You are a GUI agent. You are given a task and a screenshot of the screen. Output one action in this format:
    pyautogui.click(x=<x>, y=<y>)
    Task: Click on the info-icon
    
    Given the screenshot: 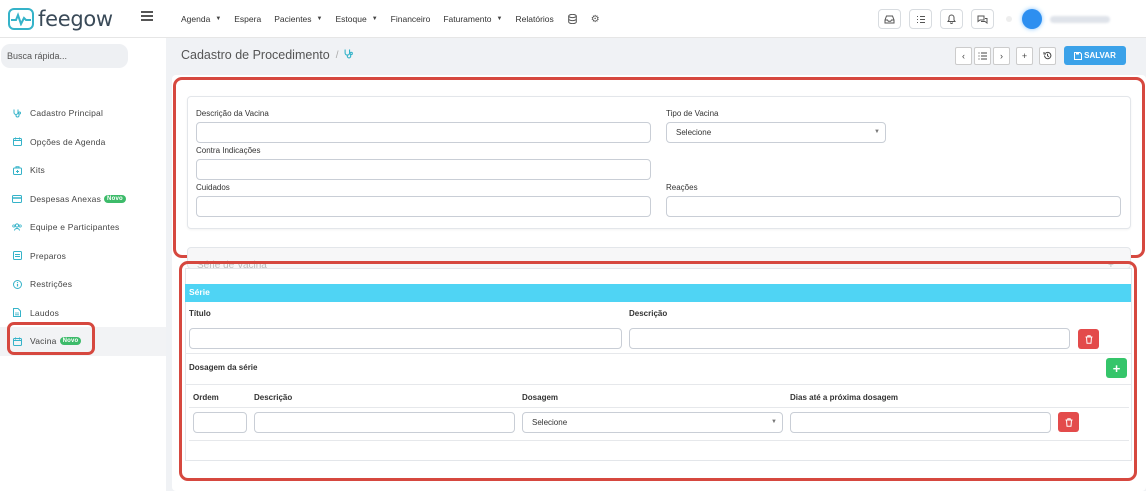 What is the action you would take?
    pyautogui.click(x=17, y=284)
    